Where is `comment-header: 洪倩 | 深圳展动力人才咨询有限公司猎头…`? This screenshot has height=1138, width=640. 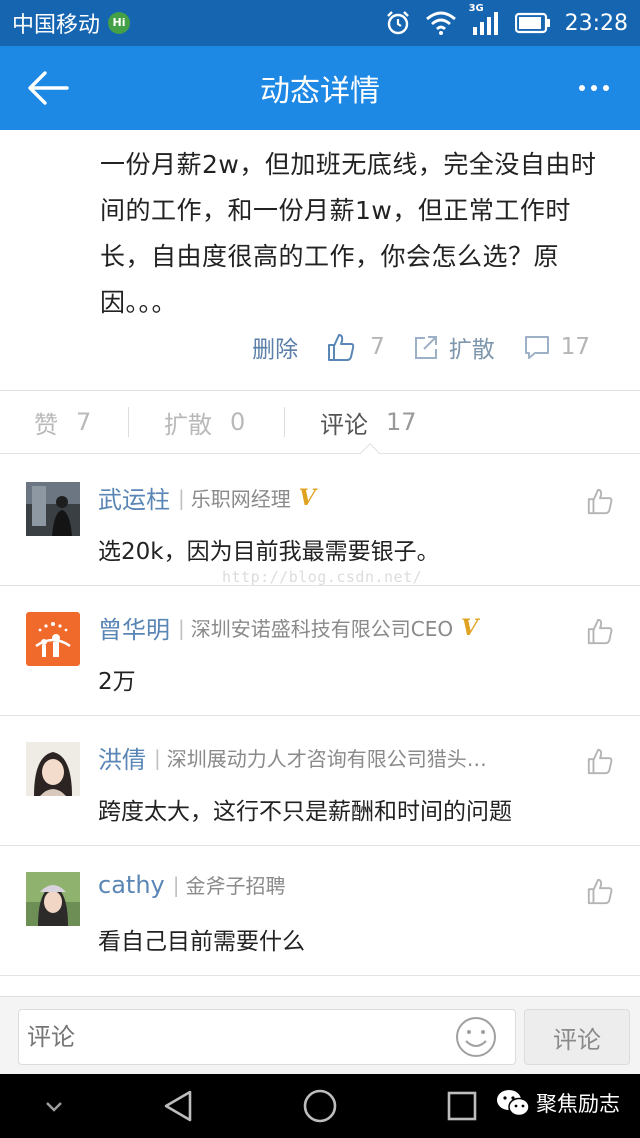 comment-header: 洪倩 | 深圳展动力人才咨询有限公司猎头… is located at coordinates (292, 757).